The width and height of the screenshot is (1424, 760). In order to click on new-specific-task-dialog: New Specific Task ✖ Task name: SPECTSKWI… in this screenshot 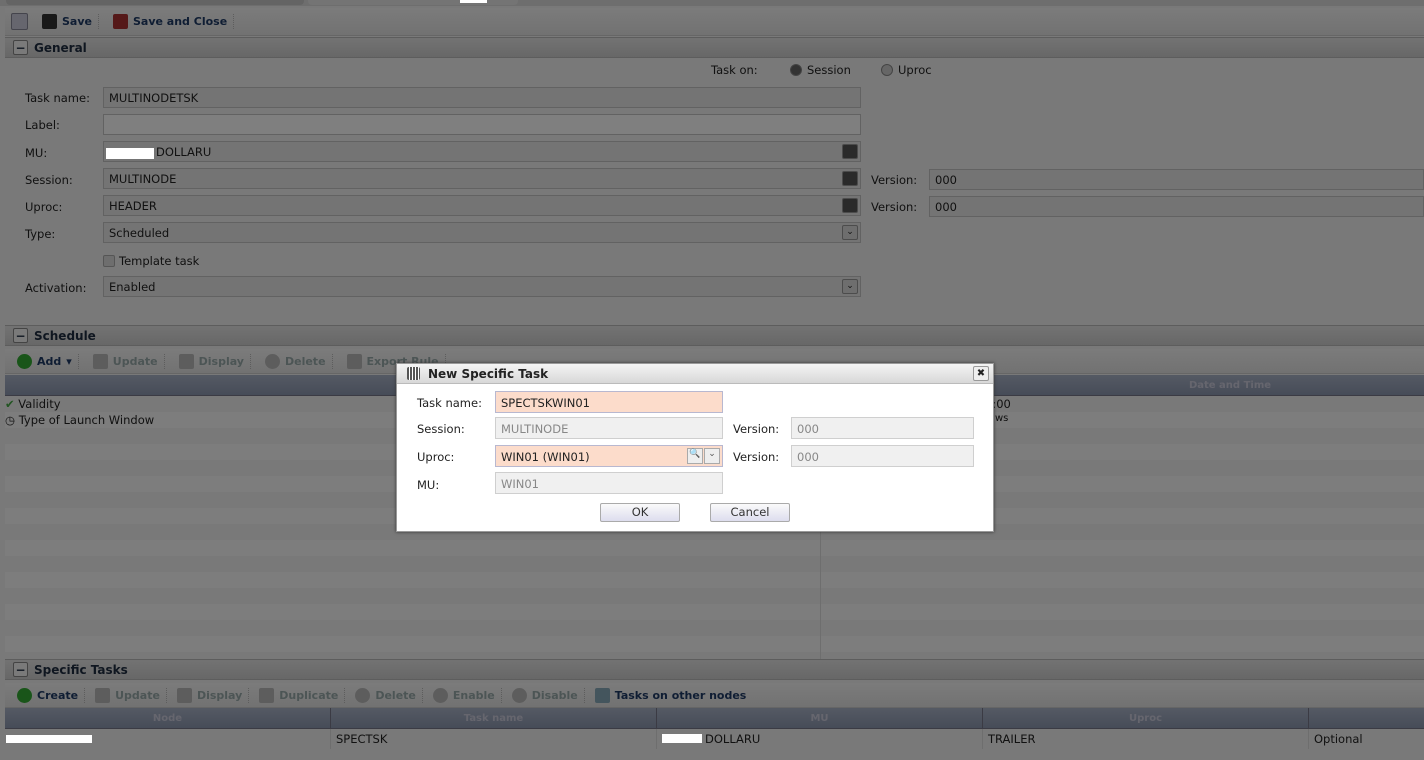, I will do `click(695, 447)`.